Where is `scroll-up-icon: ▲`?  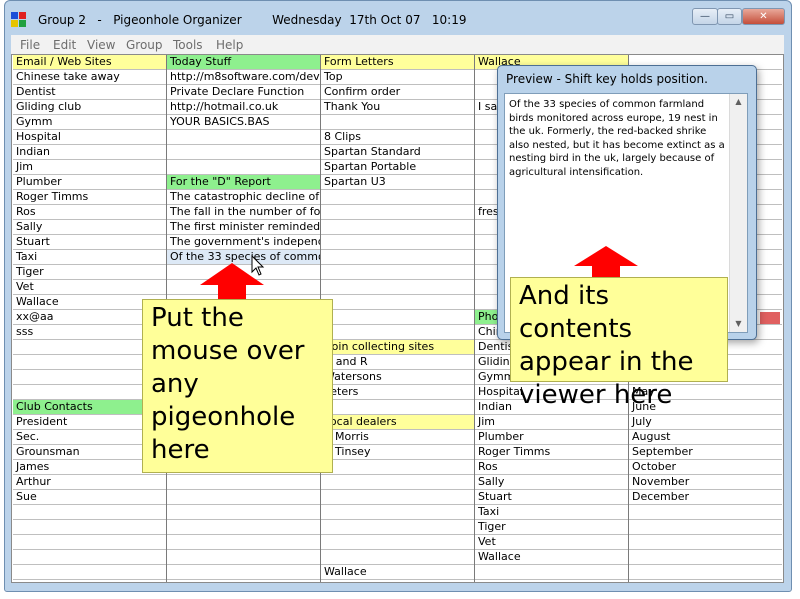
scroll-up-icon: ▲ is located at coordinates (738, 102).